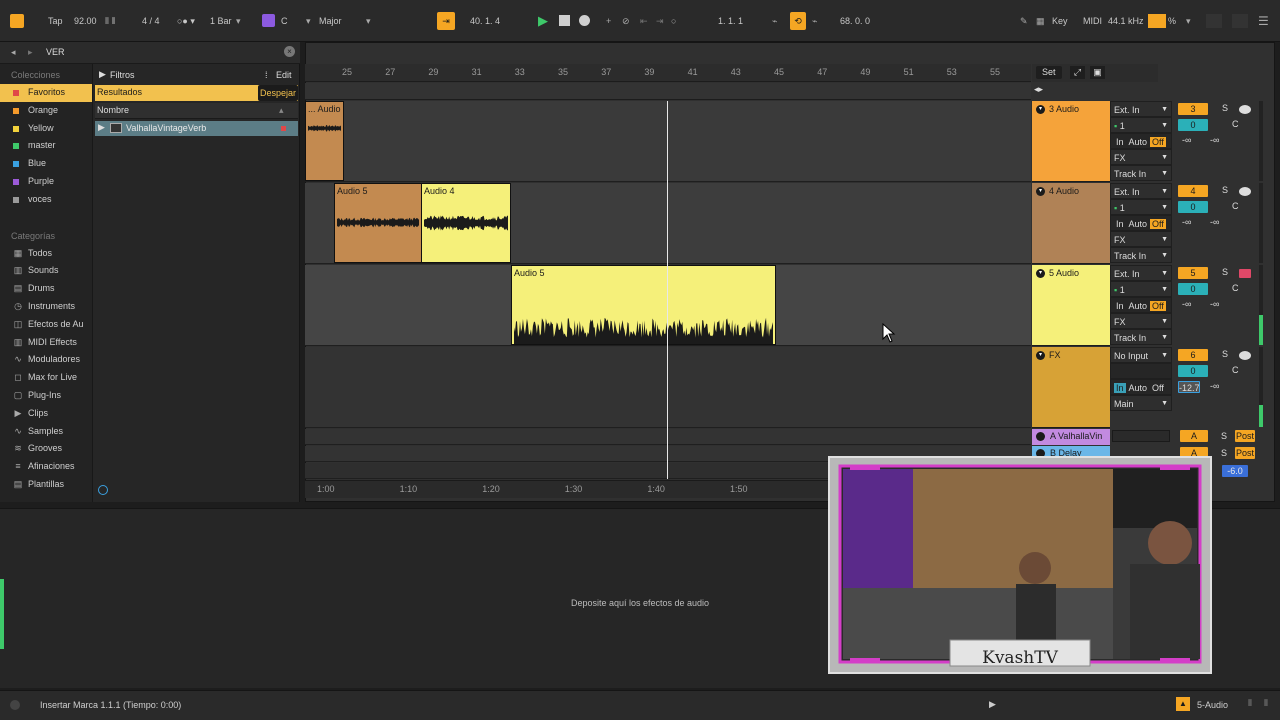 This screenshot has height=720, width=1280. Describe the element at coordinates (46, 360) in the screenshot. I see `category-item: ∿ Moduladores` at that location.